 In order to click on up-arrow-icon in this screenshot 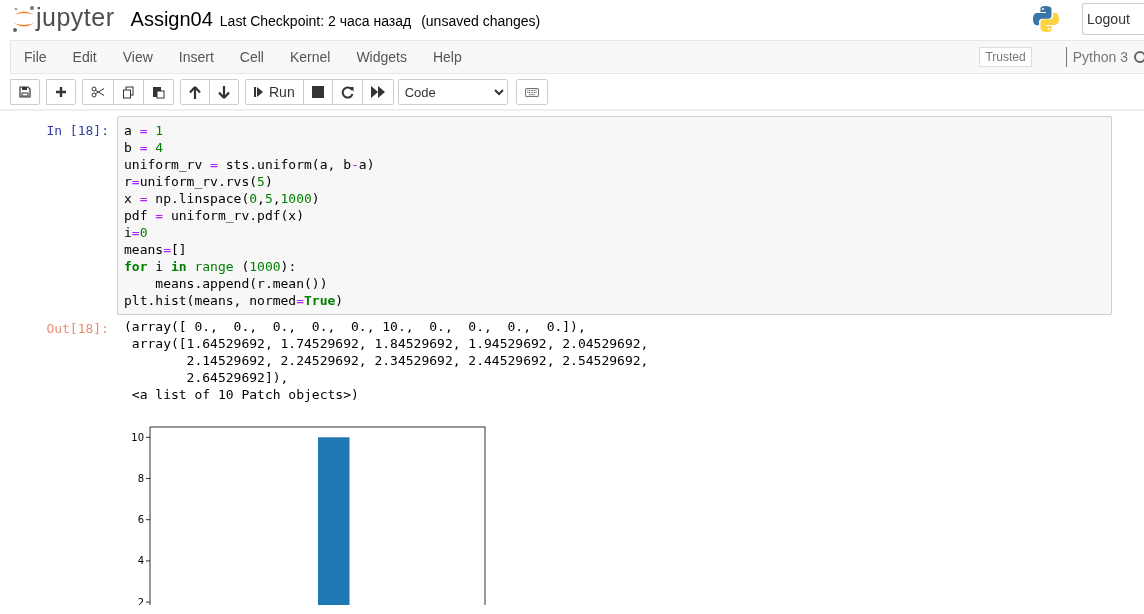, I will do `click(195, 92)`.